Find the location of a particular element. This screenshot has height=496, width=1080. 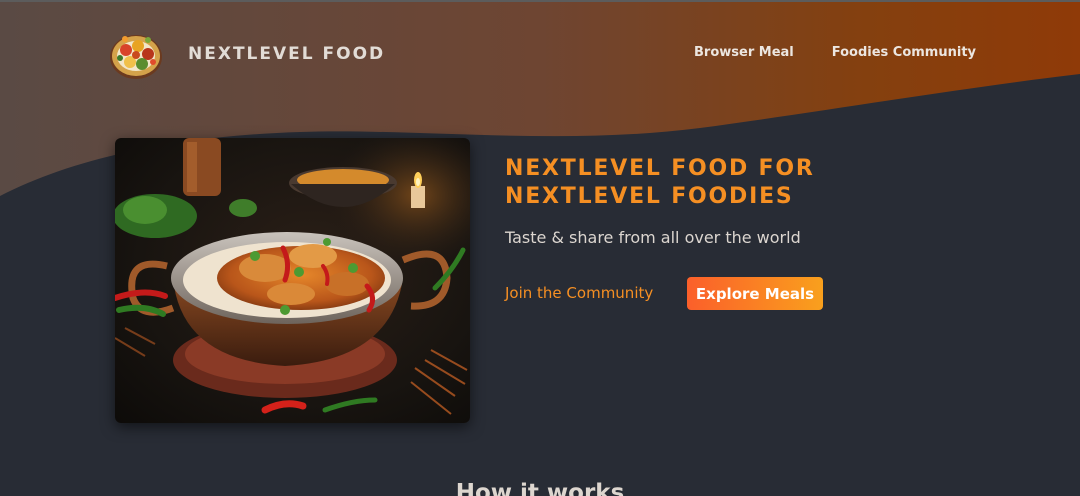

logo-text: NEXTLEVEL FOOD is located at coordinates (287, 54).